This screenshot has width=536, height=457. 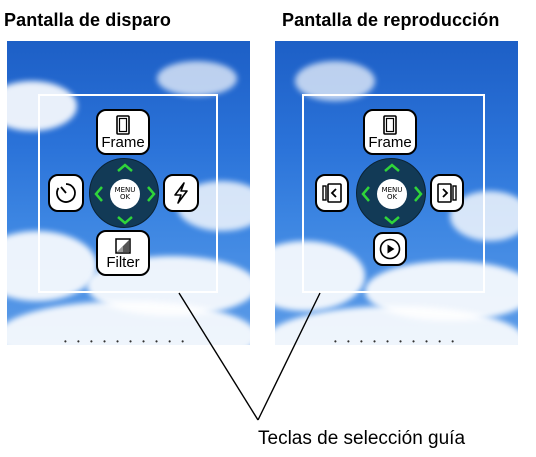 What do you see at coordinates (362, 438) in the screenshot?
I see `guide-keys-caption: Teclas de selección guía` at bounding box center [362, 438].